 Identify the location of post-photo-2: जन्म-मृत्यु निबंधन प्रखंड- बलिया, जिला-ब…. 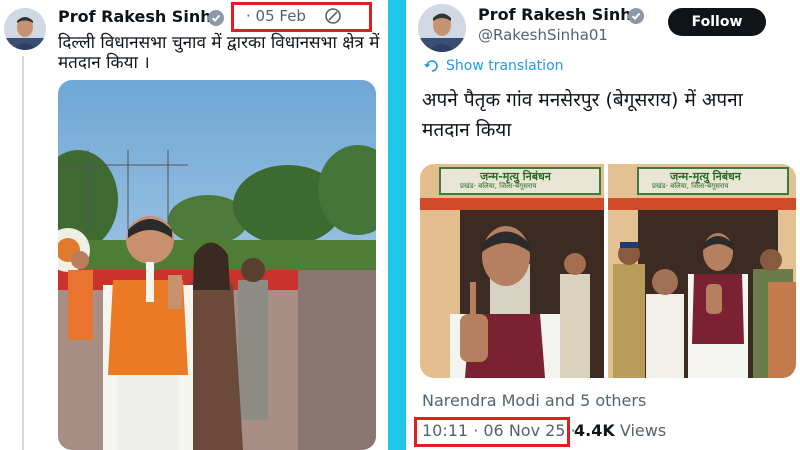
(702, 271).